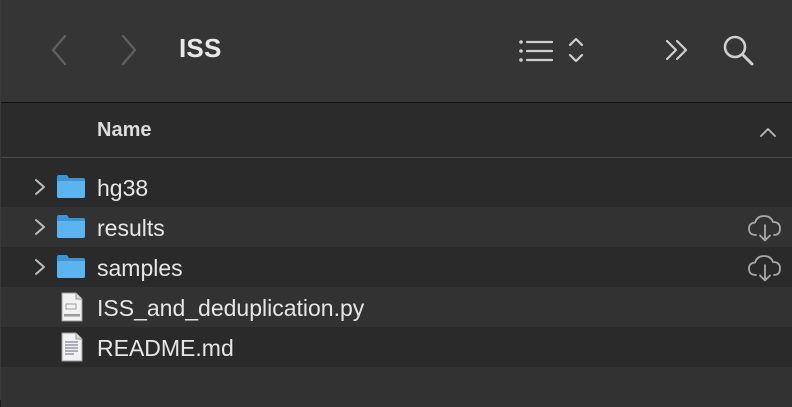  I want to click on magnifier-icon, so click(738, 50).